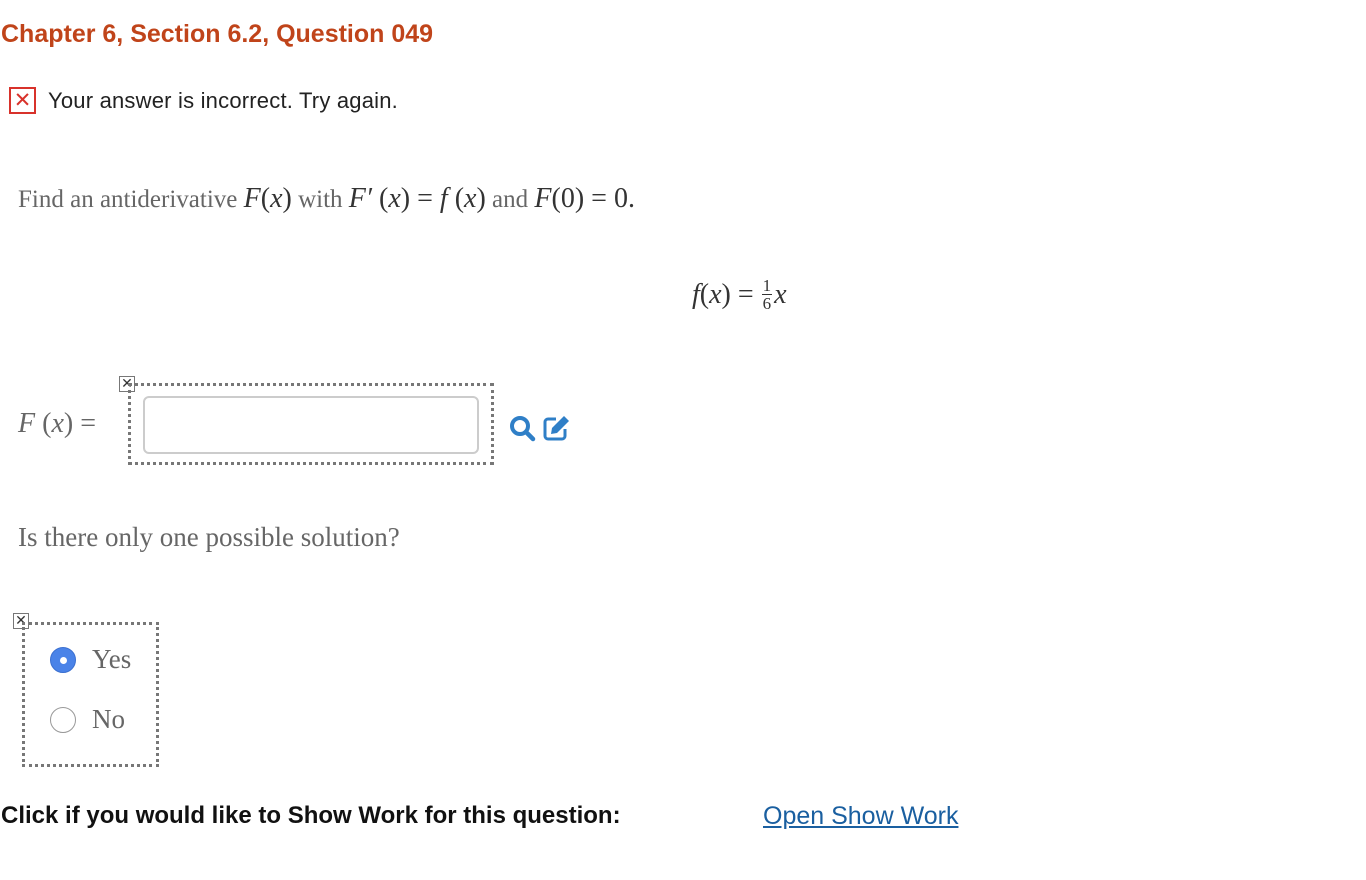 The height and width of the screenshot is (880, 1366). Describe the element at coordinates (63, 719) in the screenshot. I see `radio-button` at that location.